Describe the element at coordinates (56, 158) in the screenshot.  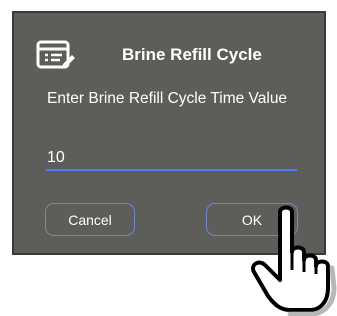
I see `cycle-time-input: 10` at that location.